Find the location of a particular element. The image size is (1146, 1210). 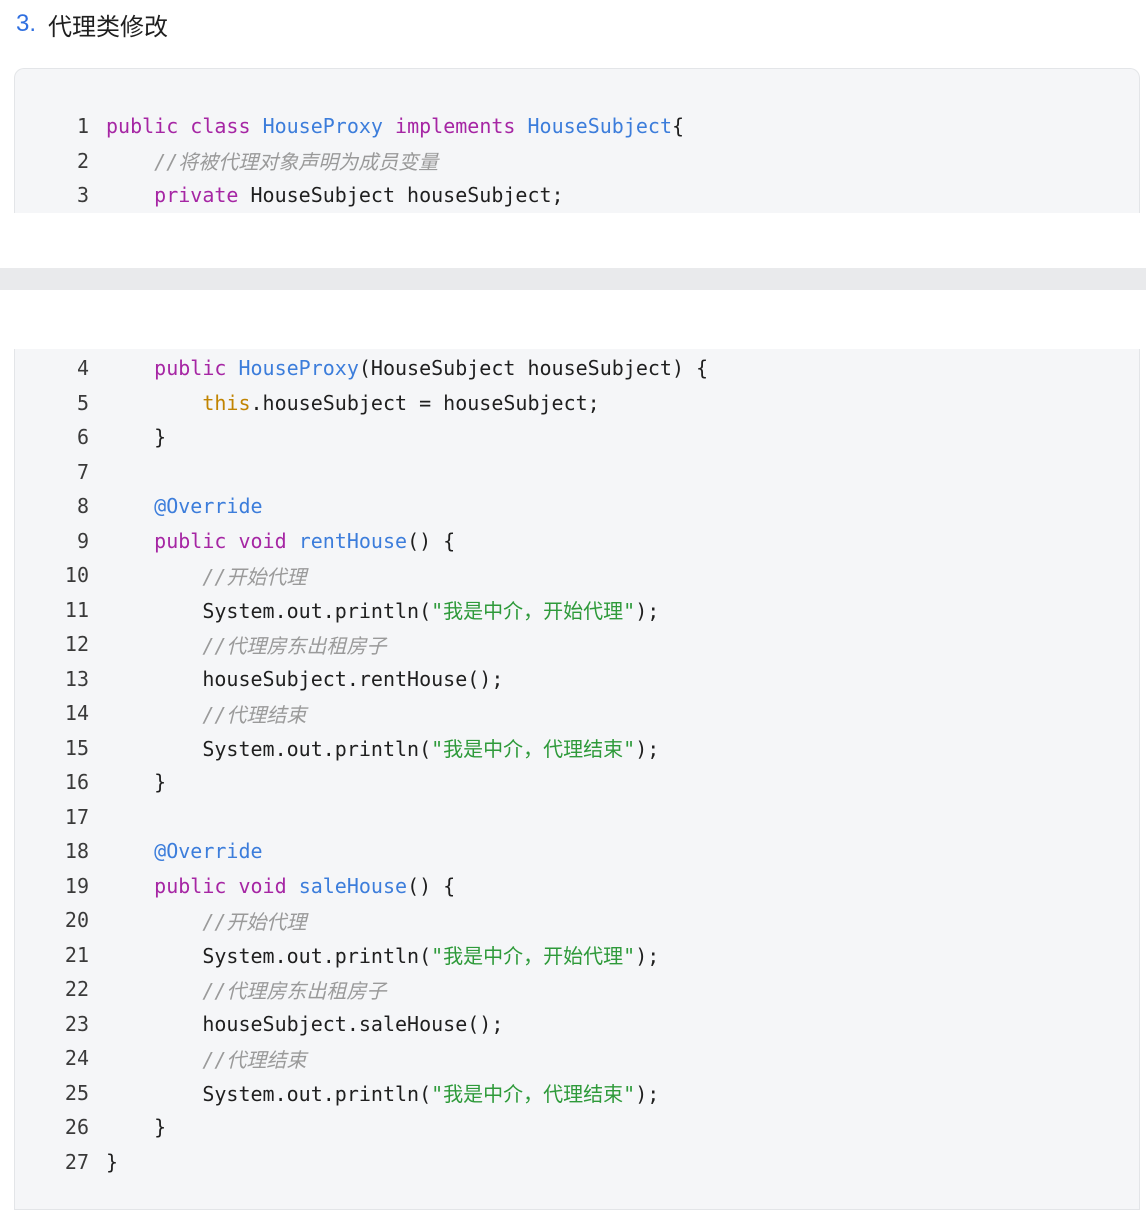

code-line: 22 //代理房东出租房子 is located at coordinates (575, 989).